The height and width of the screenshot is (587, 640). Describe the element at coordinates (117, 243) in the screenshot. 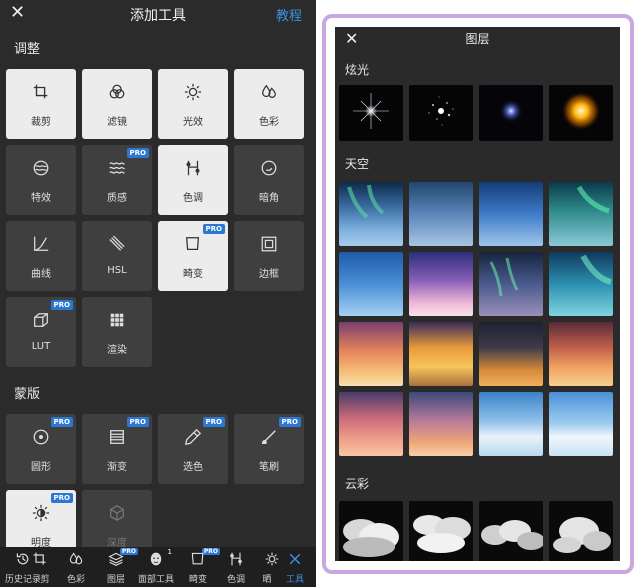

I see `hsl-icon` at that location.